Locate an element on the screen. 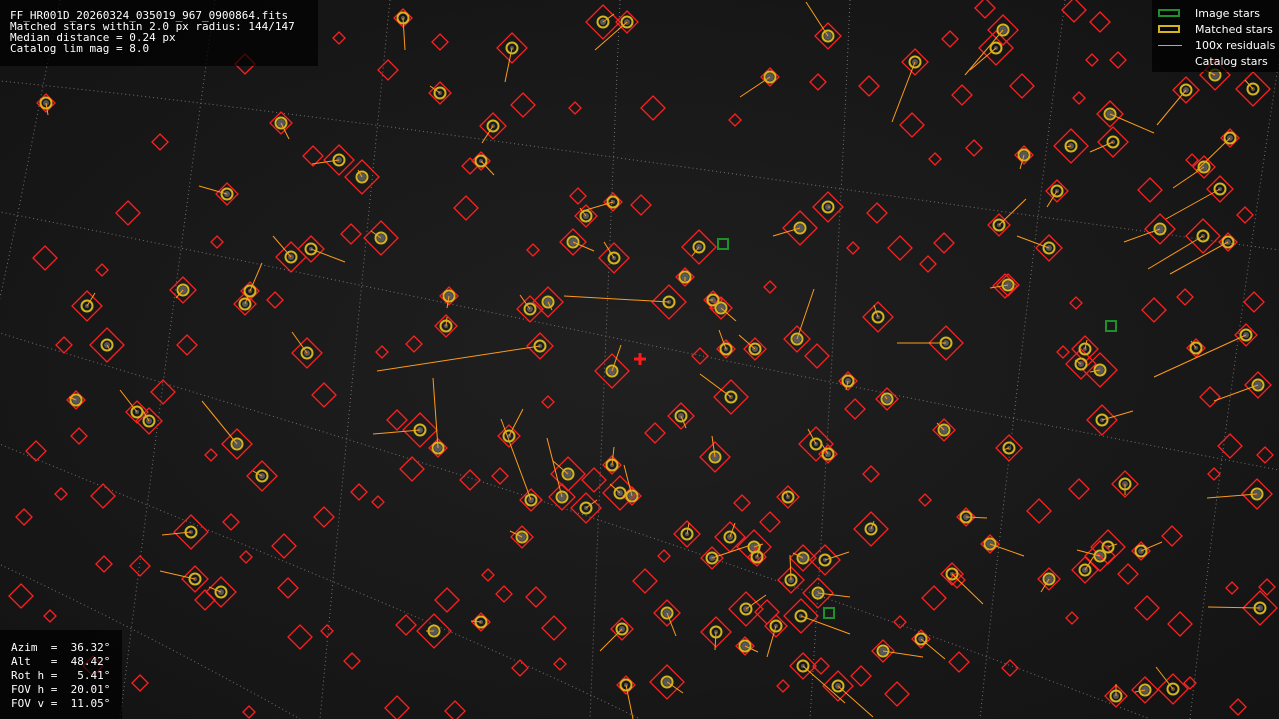 This screenshot has width=1279, height=719. legend-item-residuals: 100x residuals is located at coordinates (1218, 46).